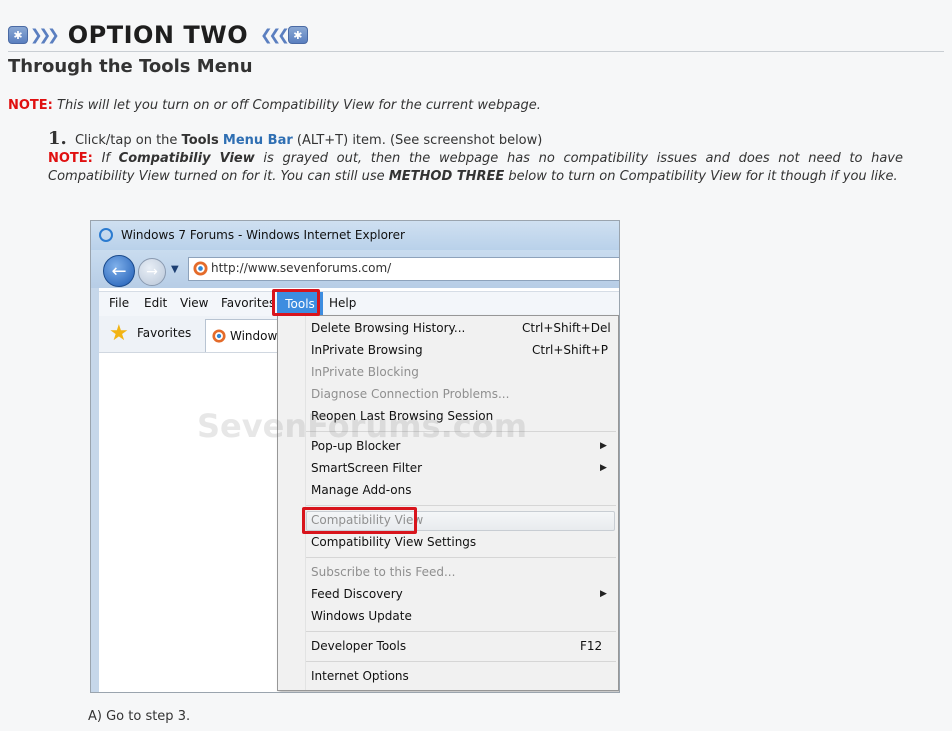  Describe the element at coordinates (155, 303) in the screenshot. I see `menu-edit: Edit` at that location.